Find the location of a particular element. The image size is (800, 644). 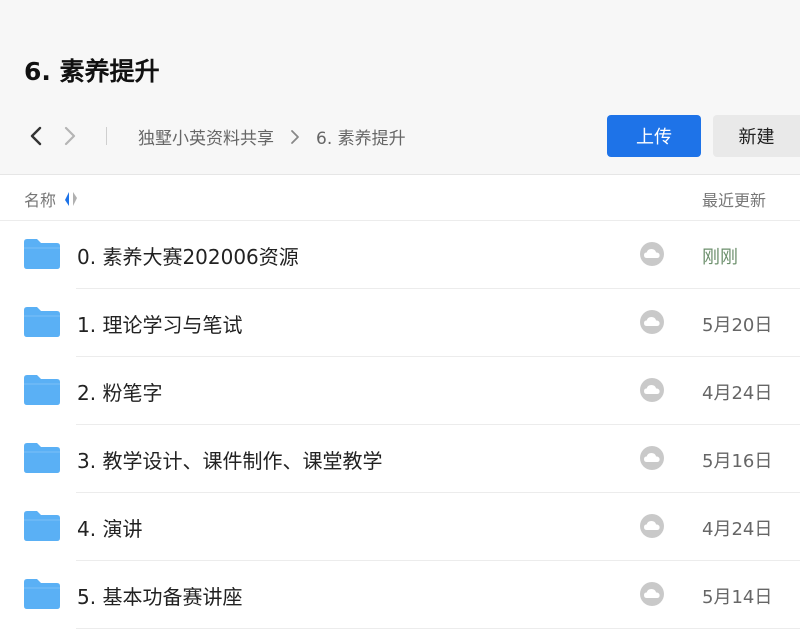

list-item: 0. 素养大赛202006资源 刚刚 is located at coordinates (400, 255).